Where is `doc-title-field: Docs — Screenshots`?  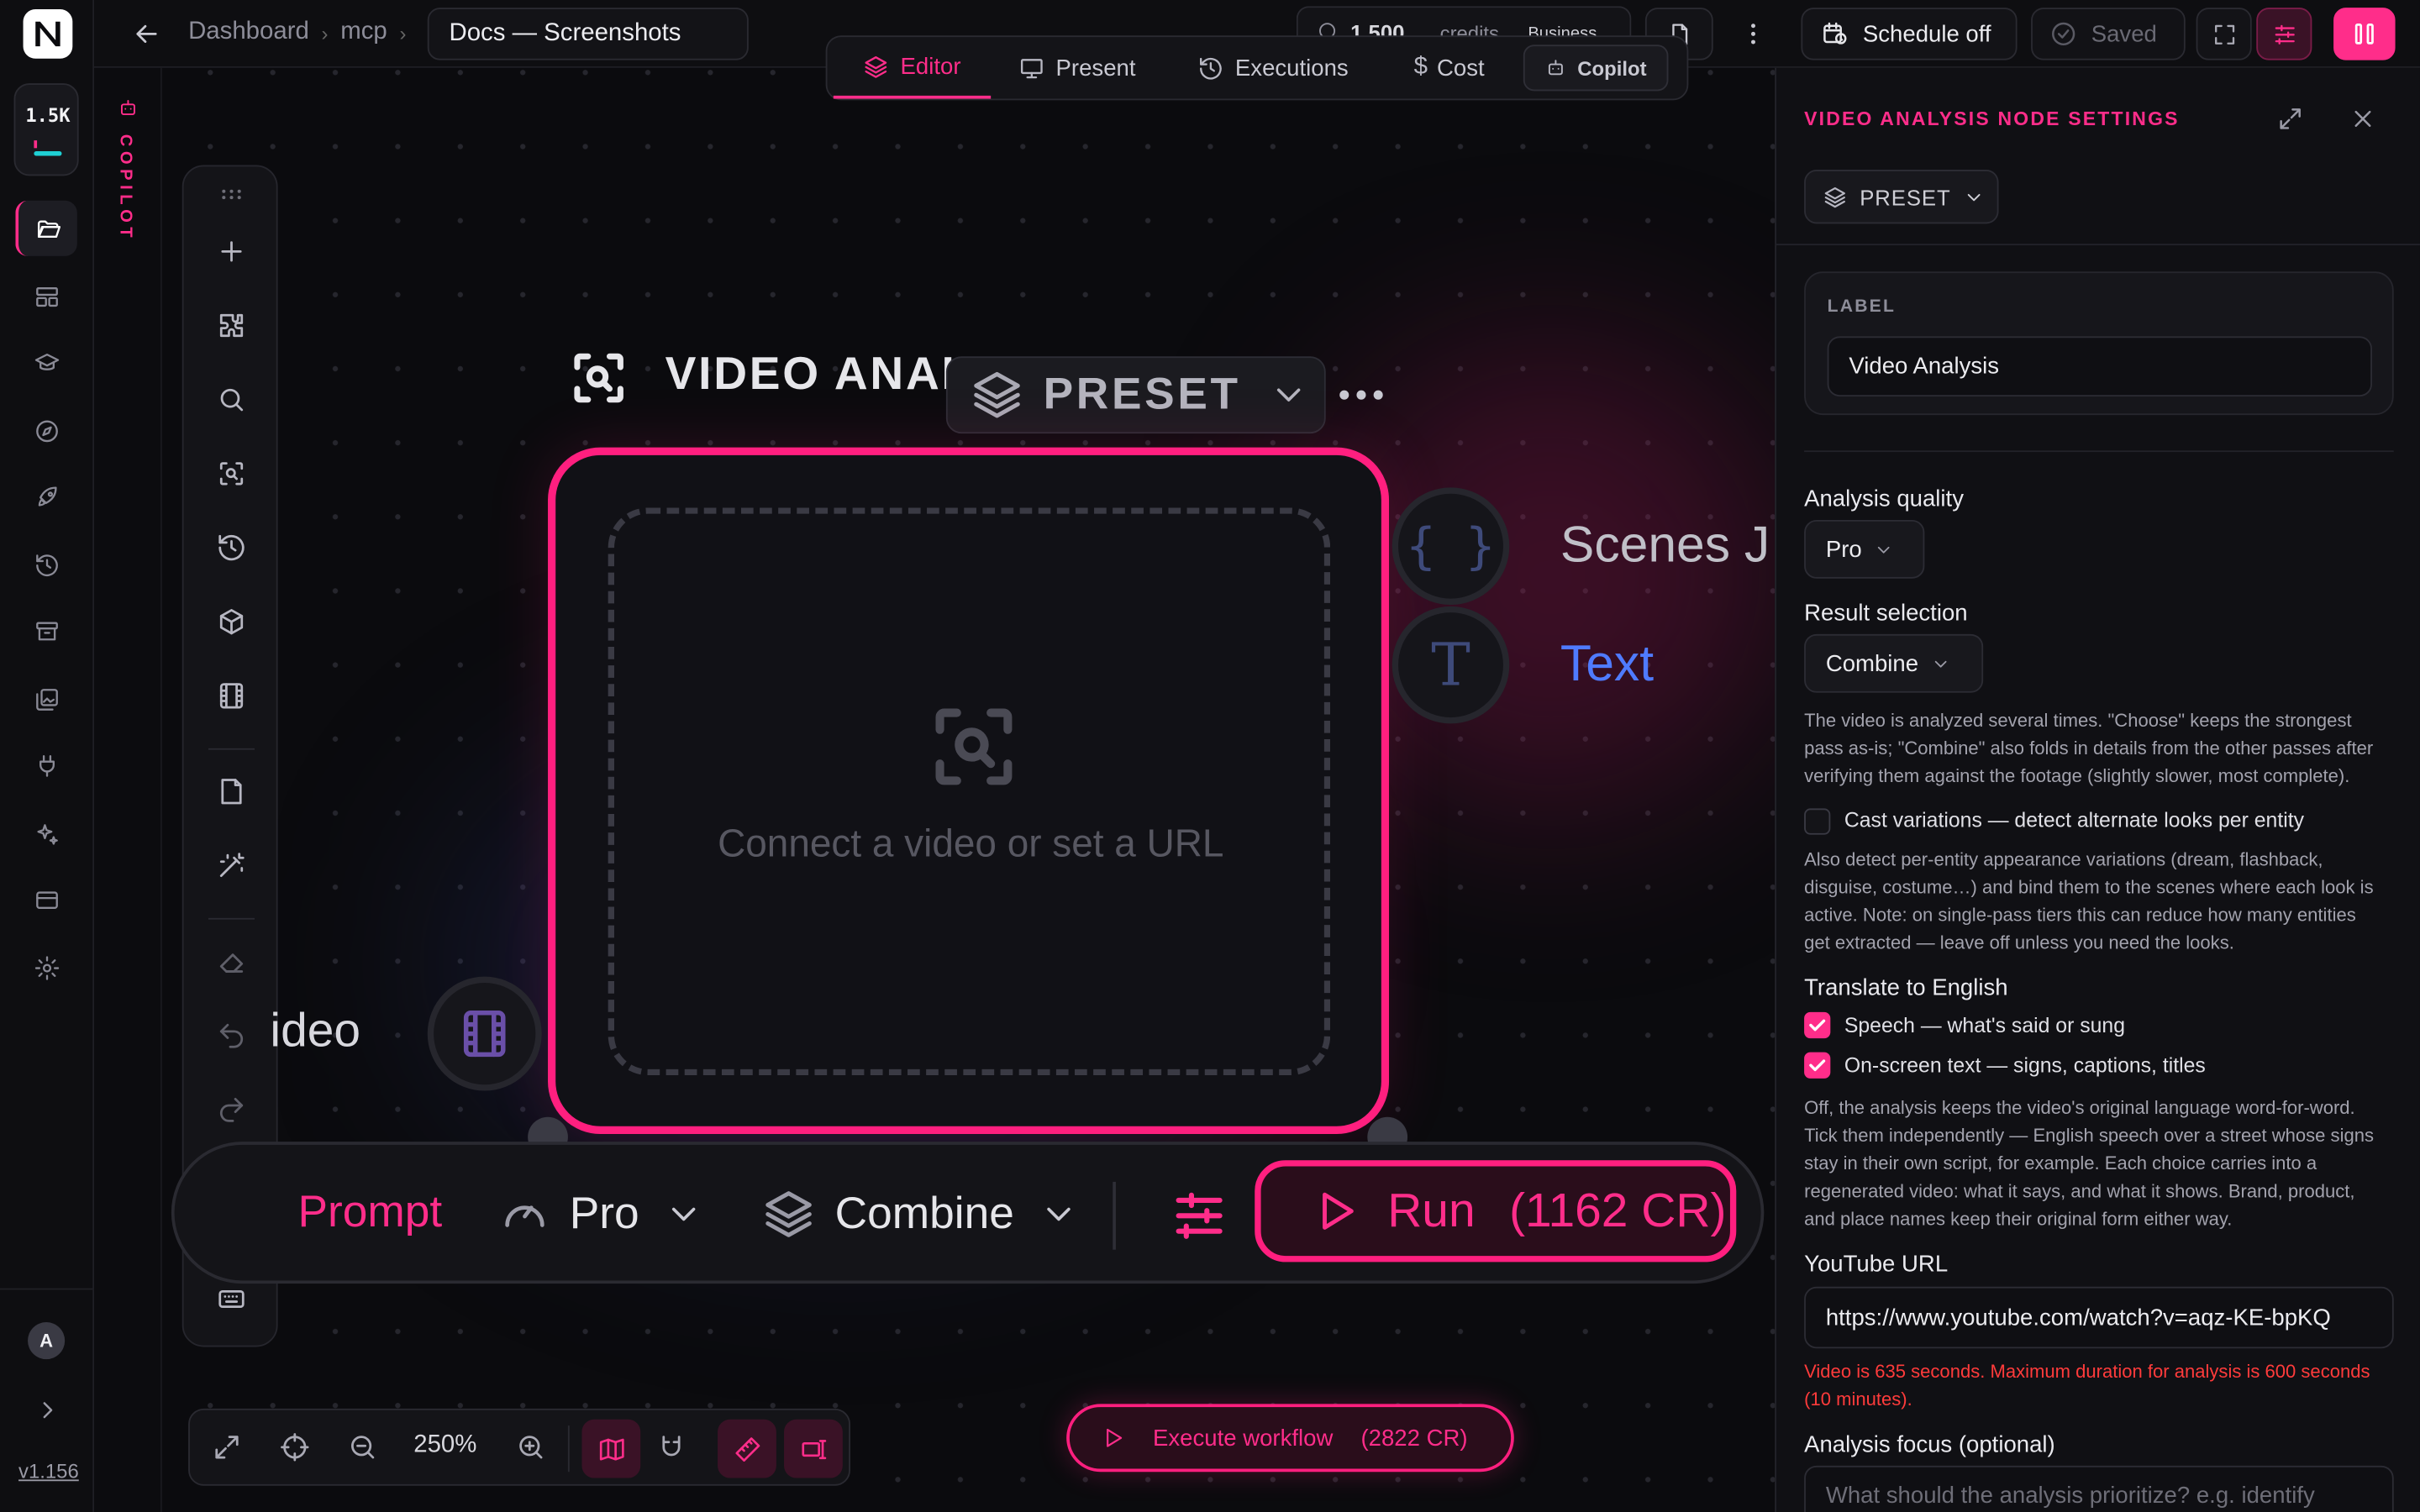 doc-title-field: Docs — Screenshots is located at coordinates (588, 34).